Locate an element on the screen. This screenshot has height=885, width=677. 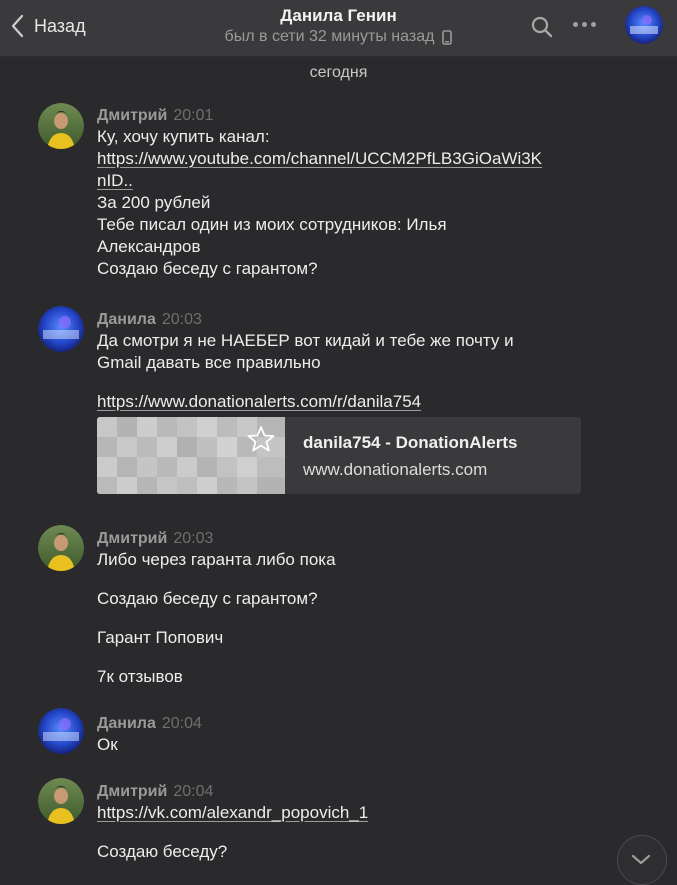
chevron-left-icon is located at coordinates (17, 26).